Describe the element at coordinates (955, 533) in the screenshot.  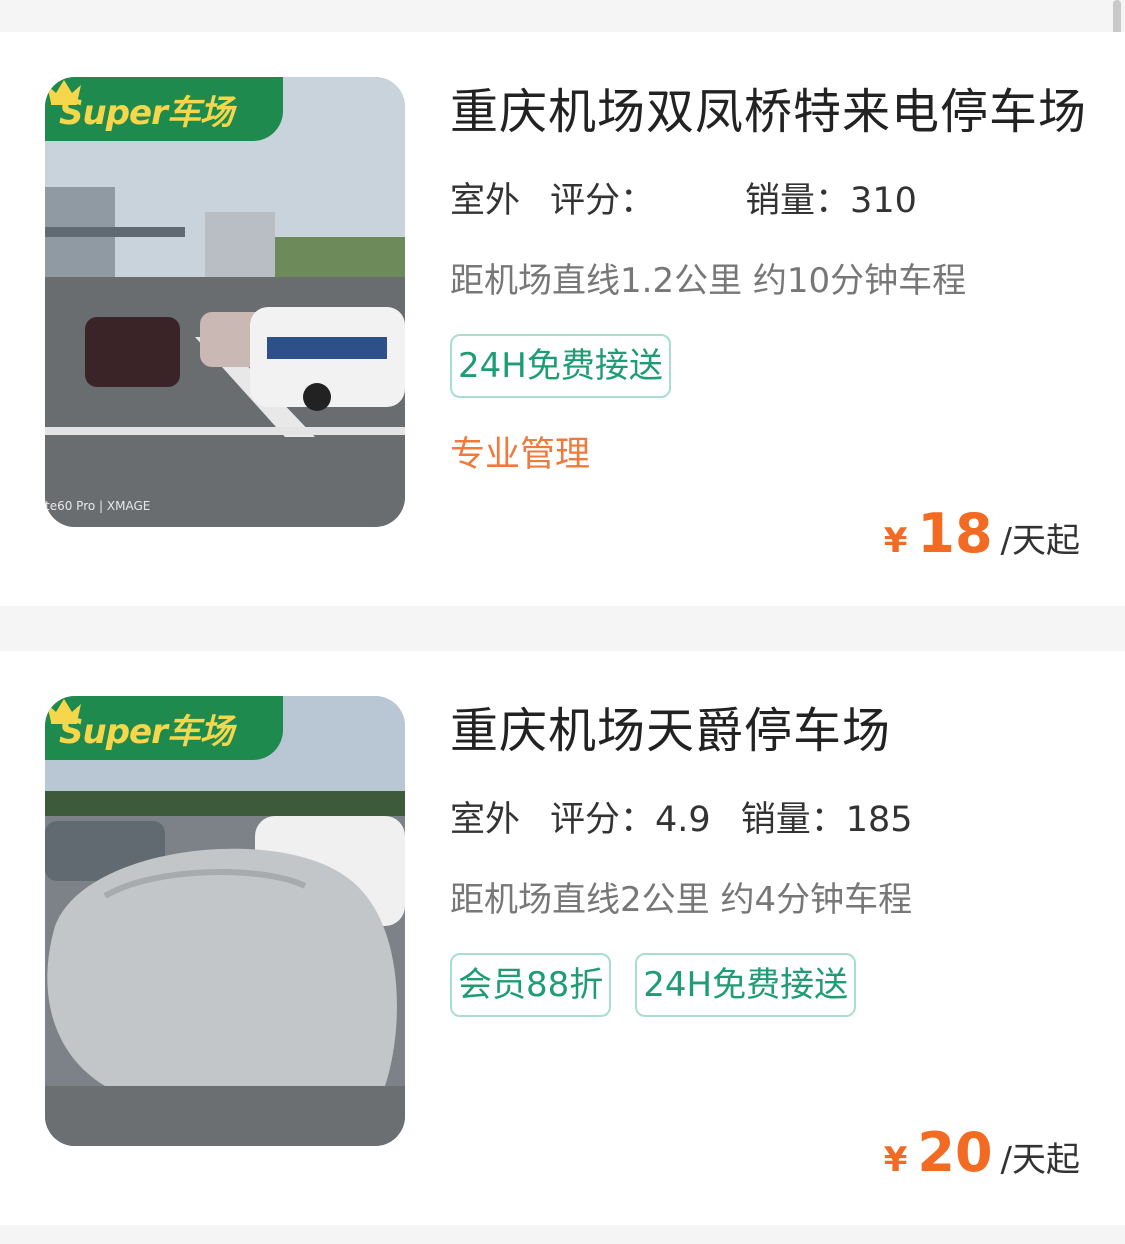
I see `price-value: 18` at that location.